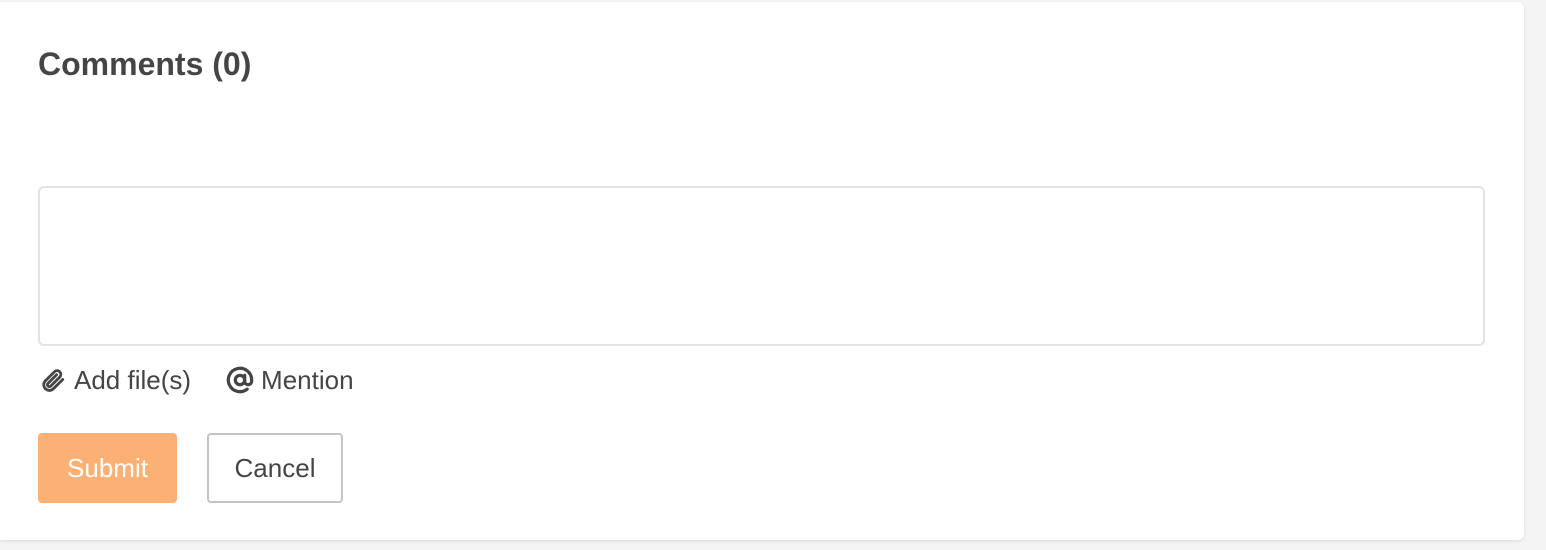  Describe the element at coordinates (275, 468) in the screenshot. I see `cancel-button: Cancel` at that location.